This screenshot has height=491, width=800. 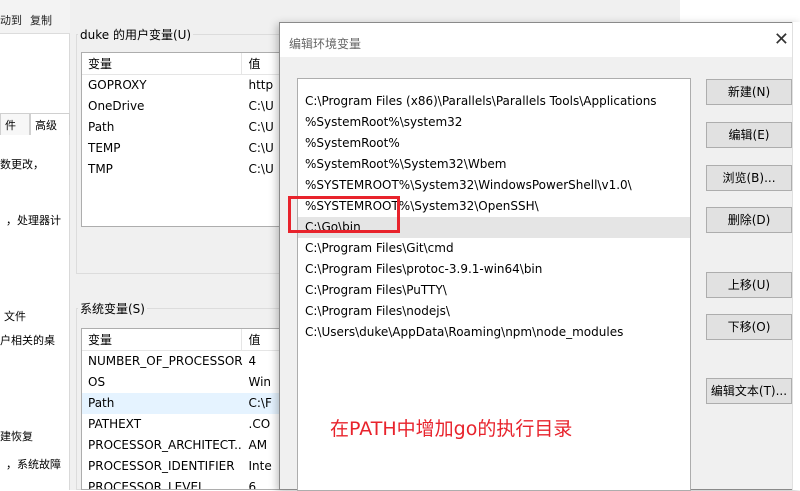 I want to click on left-toolbar: 动到 复制, so click(x=35, y=17).